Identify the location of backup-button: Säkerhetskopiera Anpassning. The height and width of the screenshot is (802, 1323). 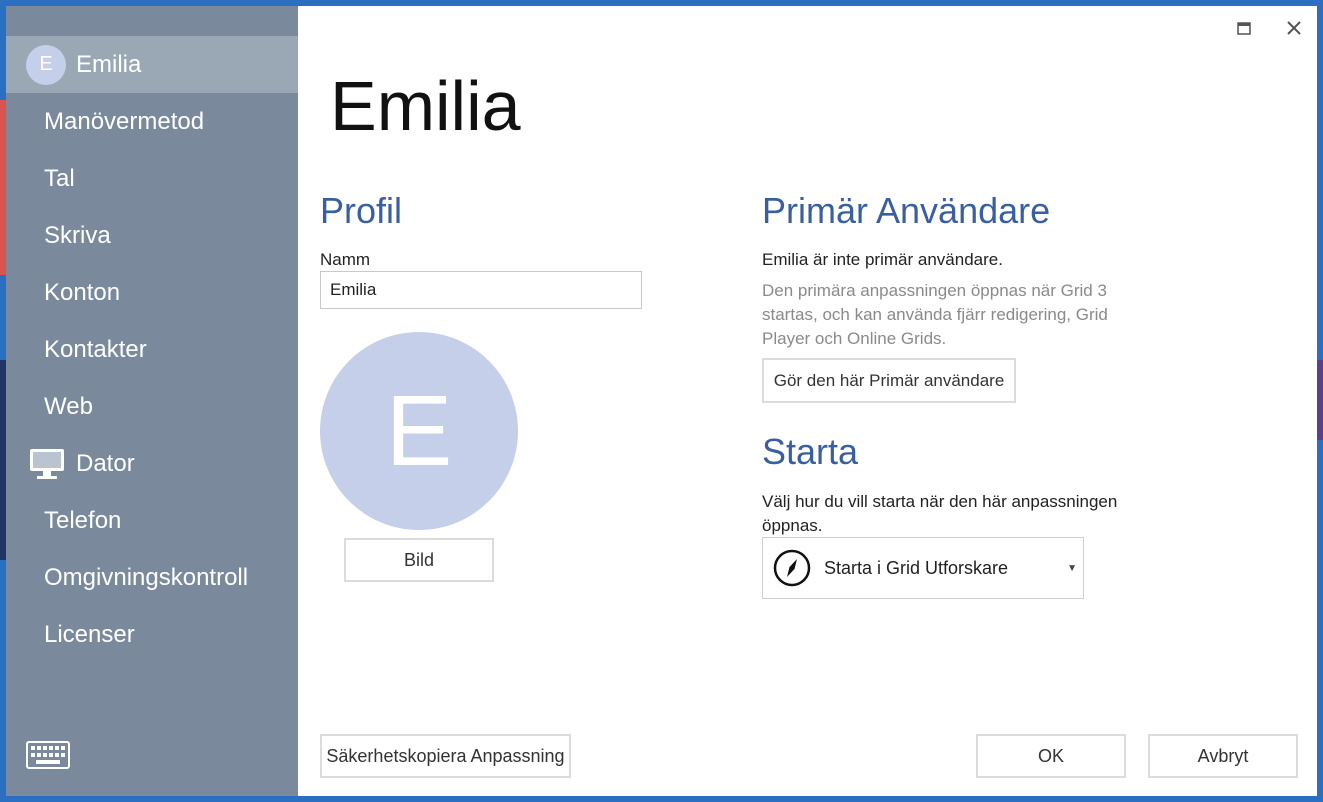
(445, 756).